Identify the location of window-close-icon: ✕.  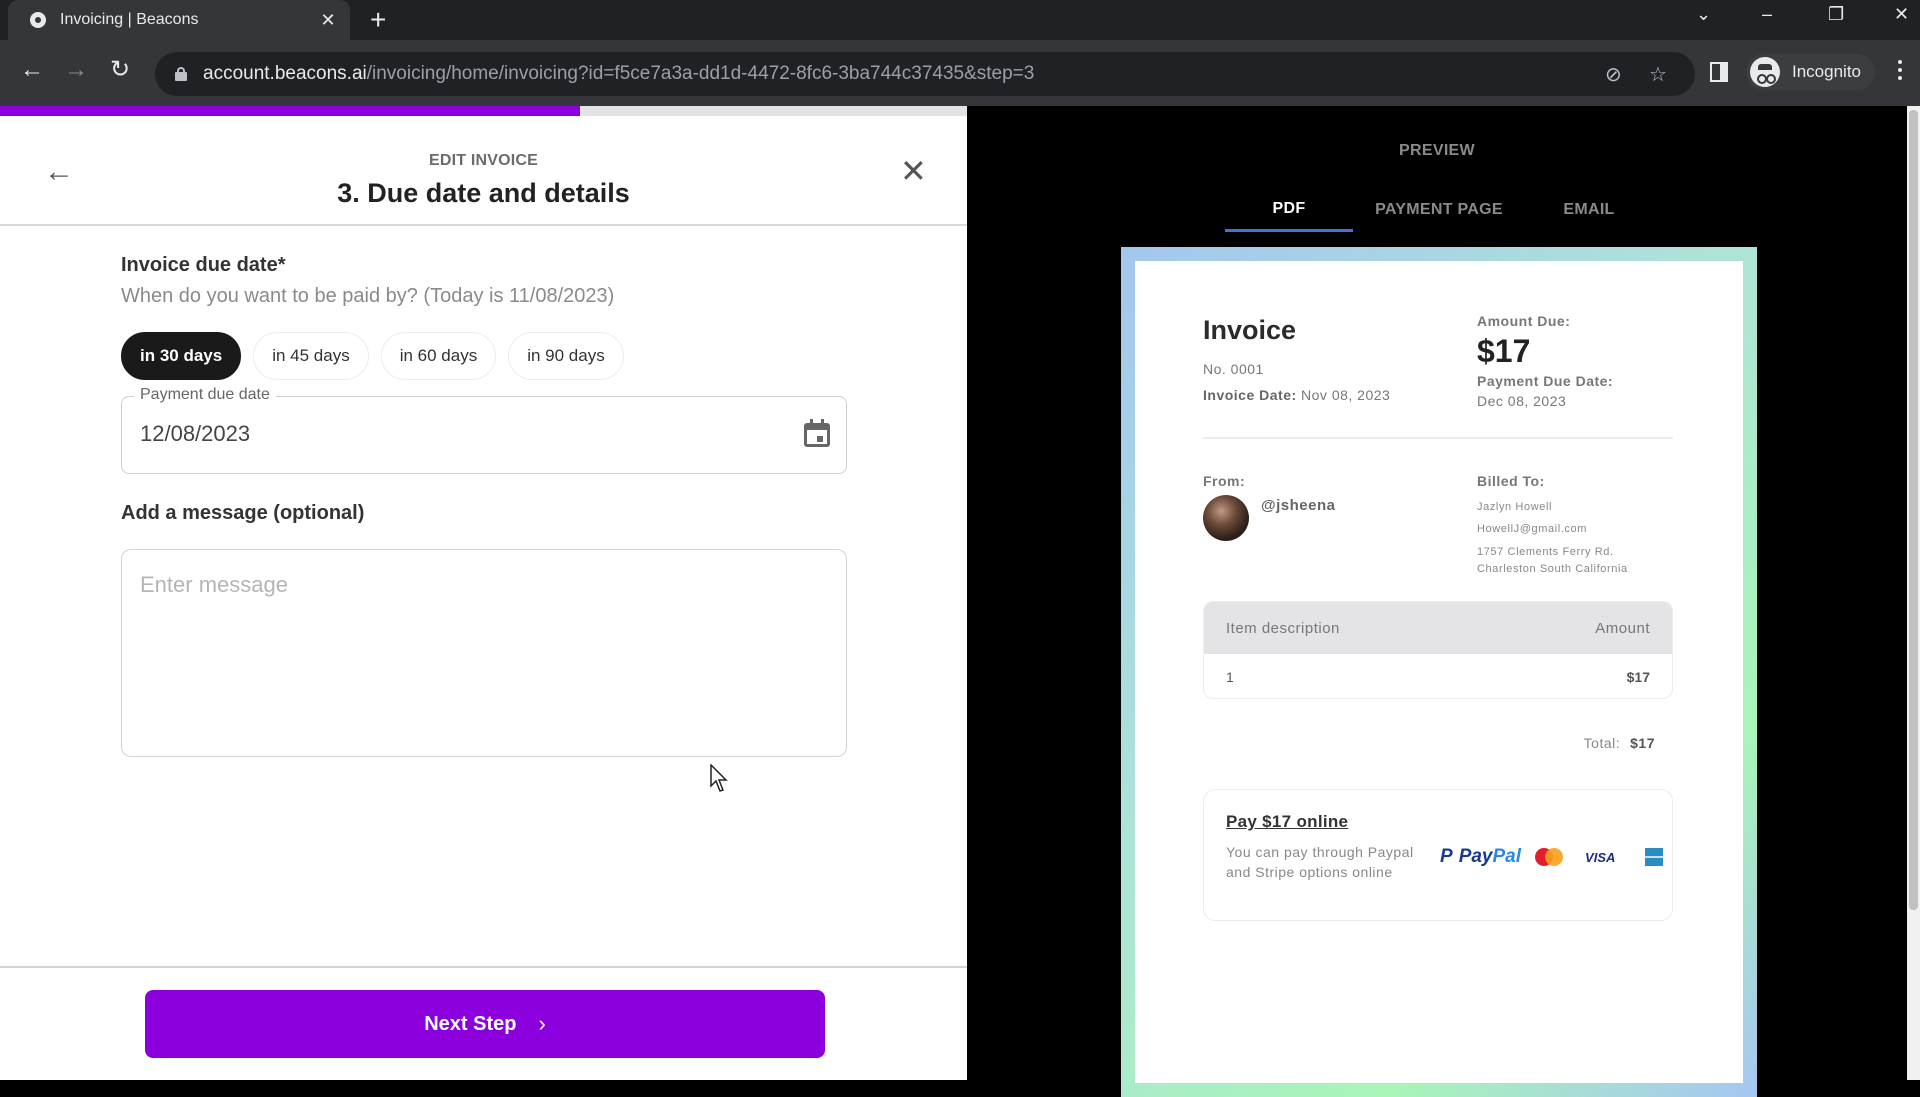
(1901, 14).